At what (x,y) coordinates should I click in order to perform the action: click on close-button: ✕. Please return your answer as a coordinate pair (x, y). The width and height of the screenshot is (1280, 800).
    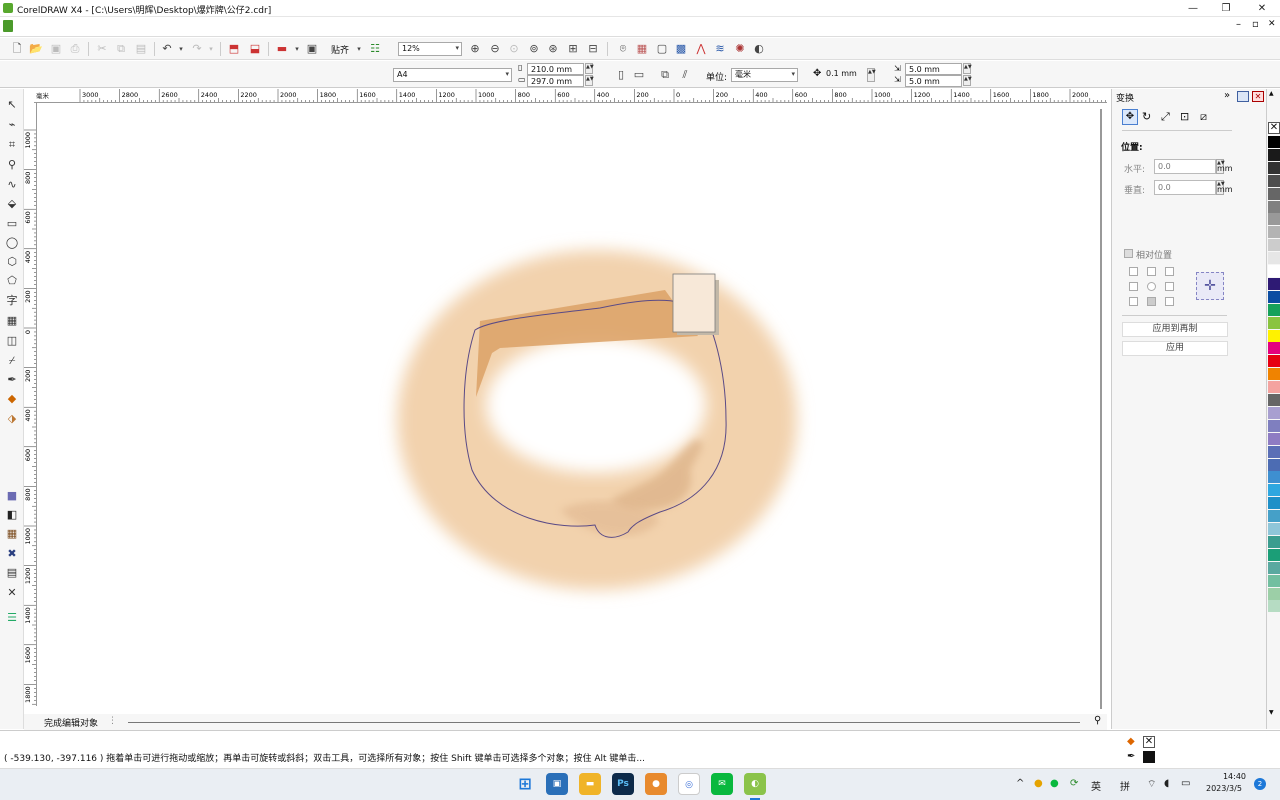
    Looking at the image, I should click on (1262, 8).